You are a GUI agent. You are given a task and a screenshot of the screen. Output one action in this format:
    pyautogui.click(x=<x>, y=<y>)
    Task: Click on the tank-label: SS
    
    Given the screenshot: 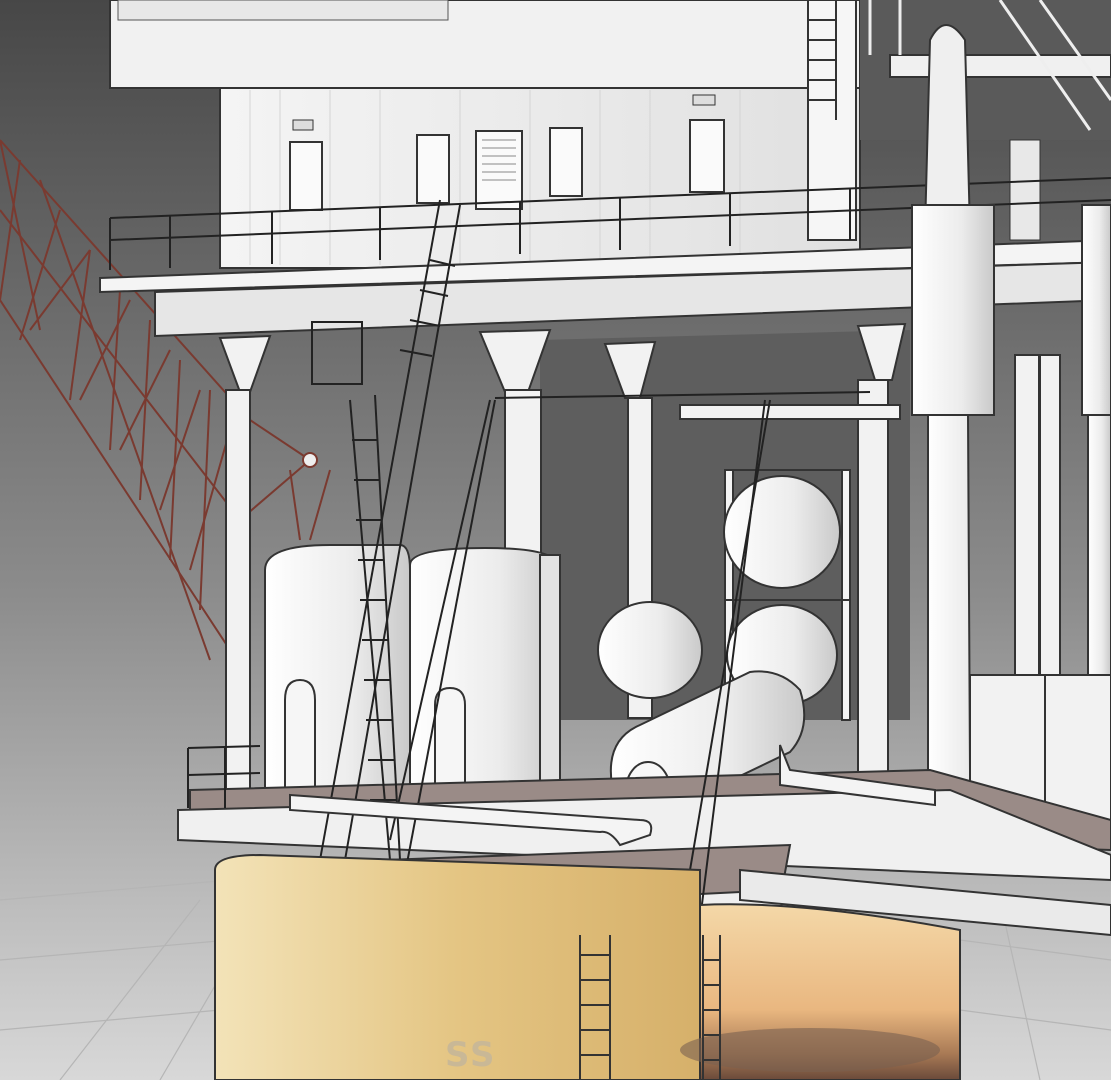 What is the action you would take?
    pyautogui.click(x=470, y=1055)
    